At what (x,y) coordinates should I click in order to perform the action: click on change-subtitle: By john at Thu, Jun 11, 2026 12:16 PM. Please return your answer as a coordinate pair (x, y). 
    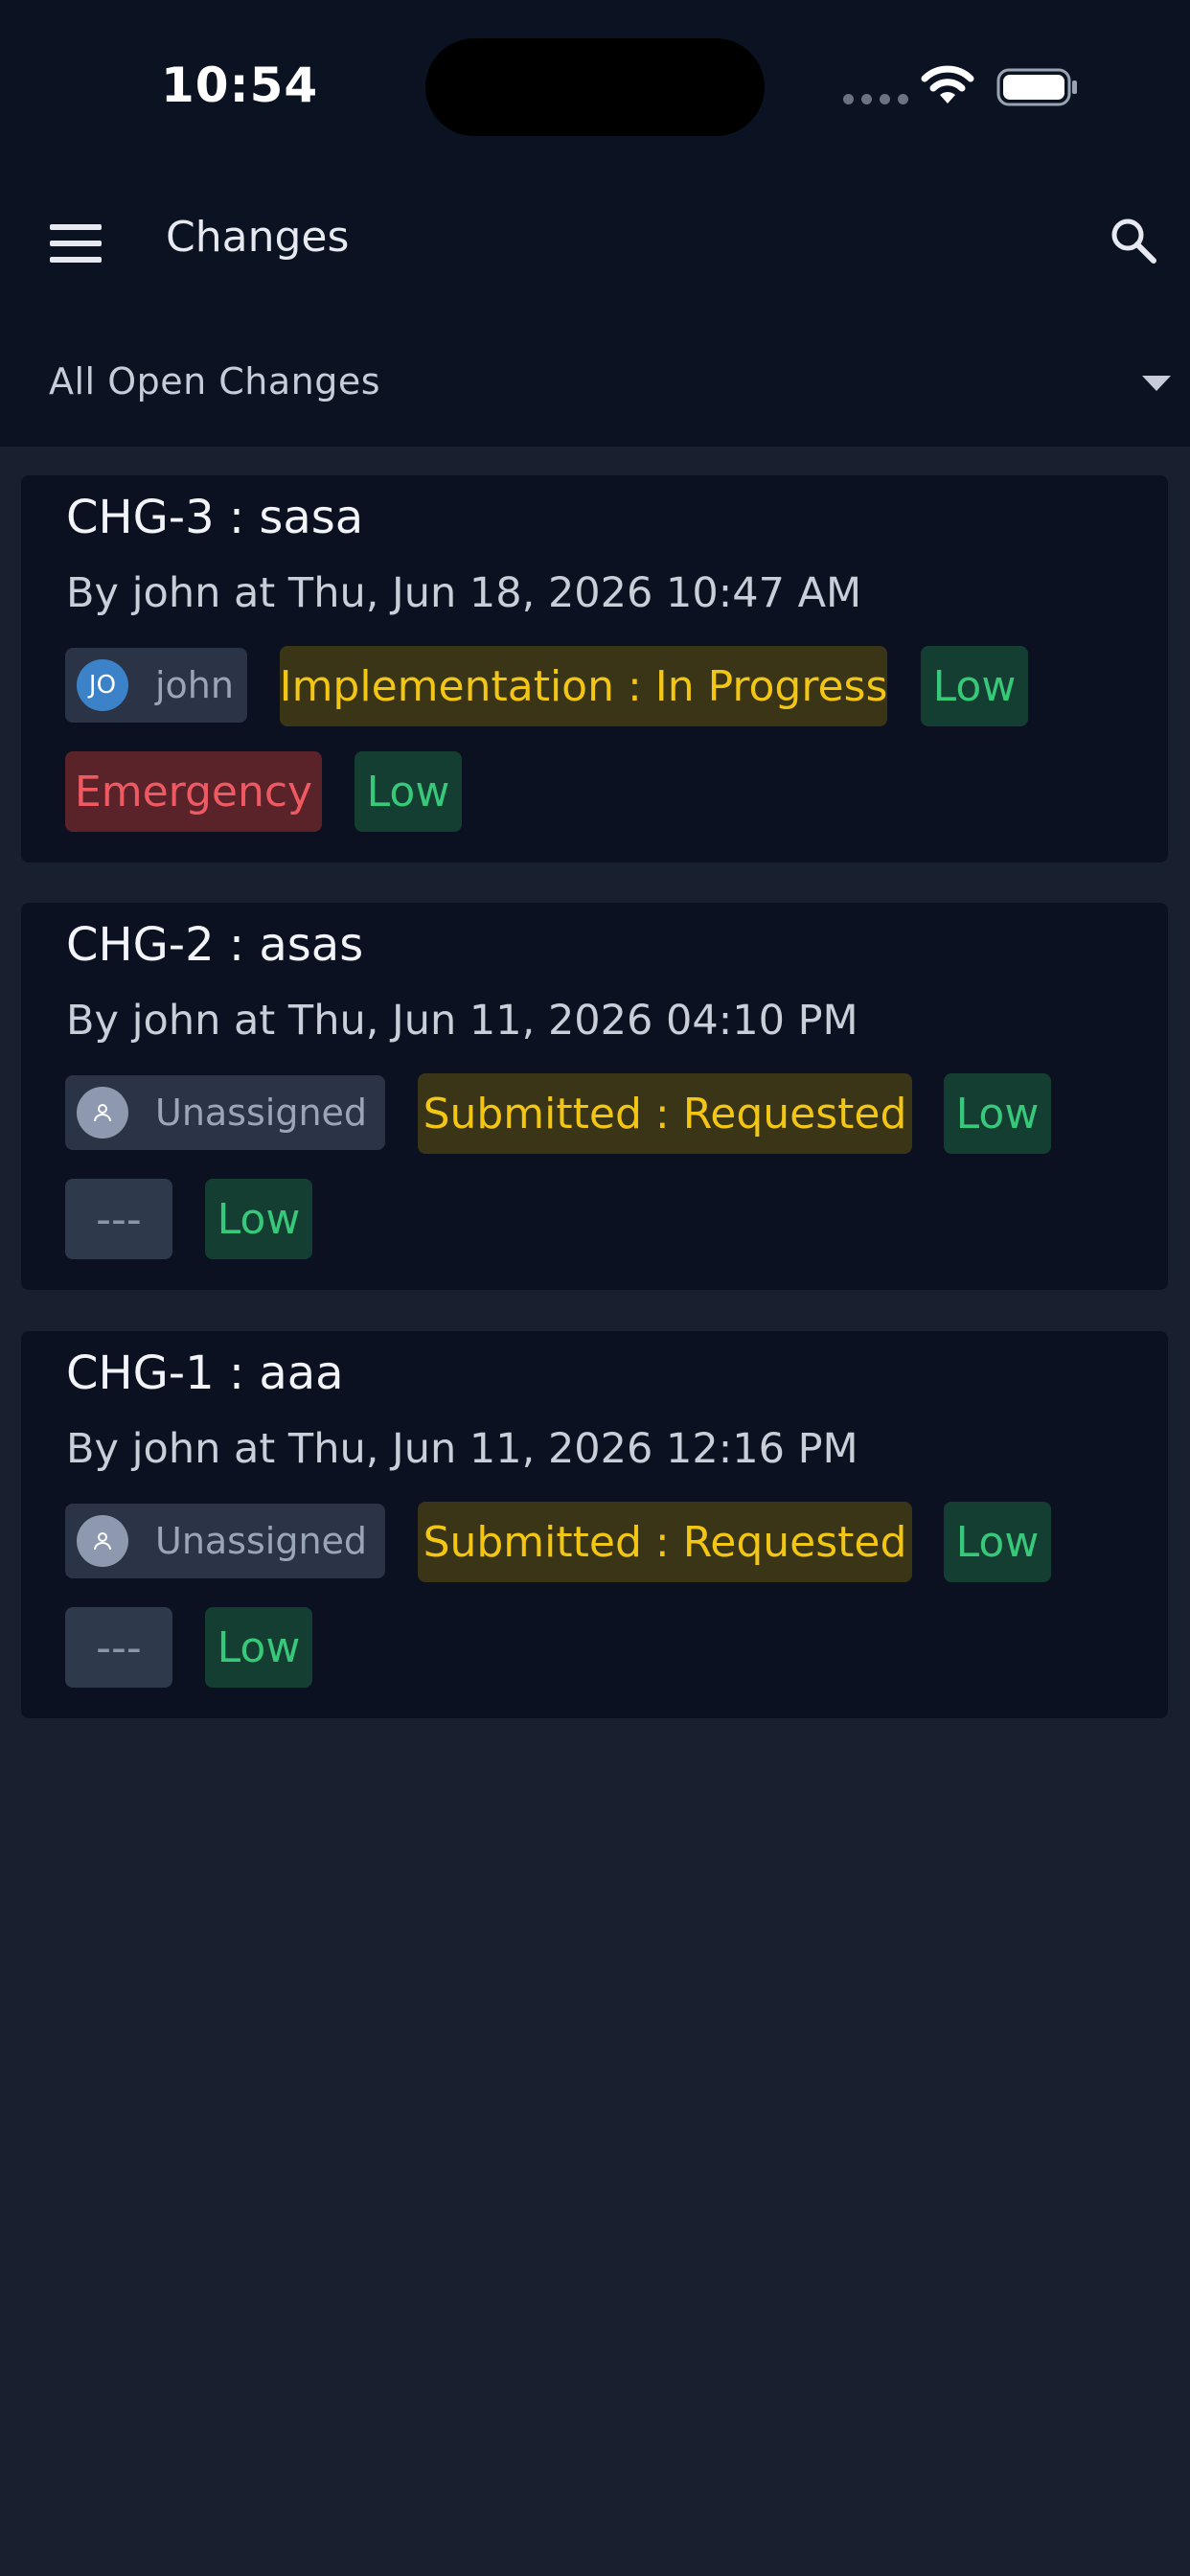
    Looking at the image, I should click on (462, 1449).